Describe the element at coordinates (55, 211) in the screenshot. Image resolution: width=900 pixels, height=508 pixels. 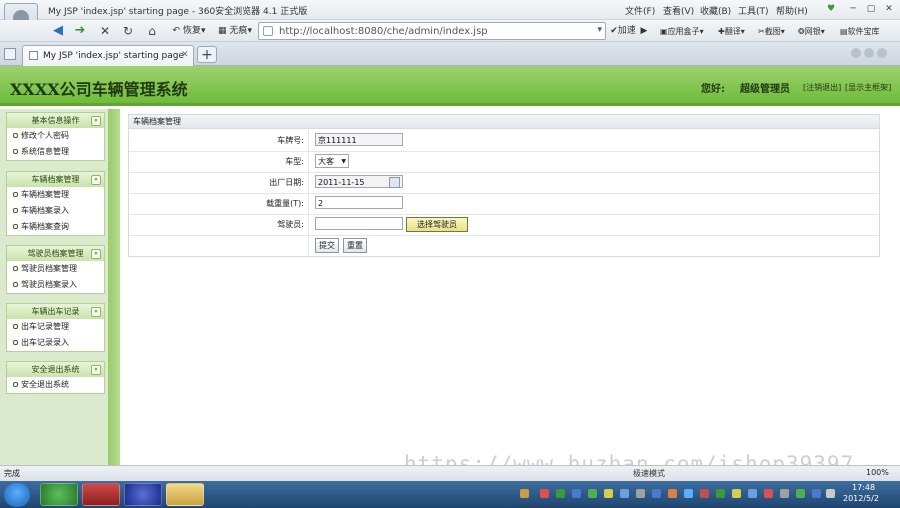
I see `sidebar-item-vehicle-entry: 车辆档案录入` at that location.